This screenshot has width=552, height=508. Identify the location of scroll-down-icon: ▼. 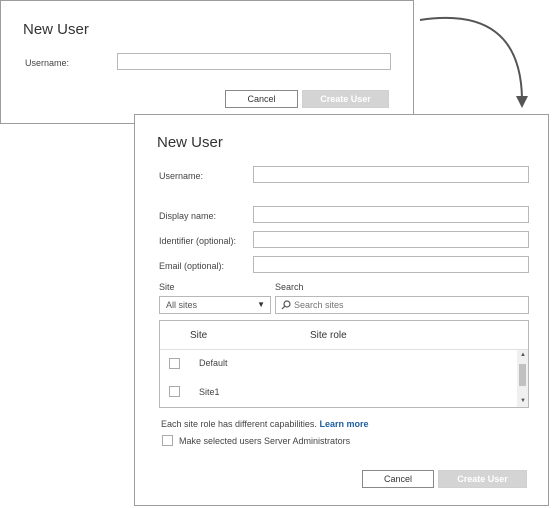
(523, 401).